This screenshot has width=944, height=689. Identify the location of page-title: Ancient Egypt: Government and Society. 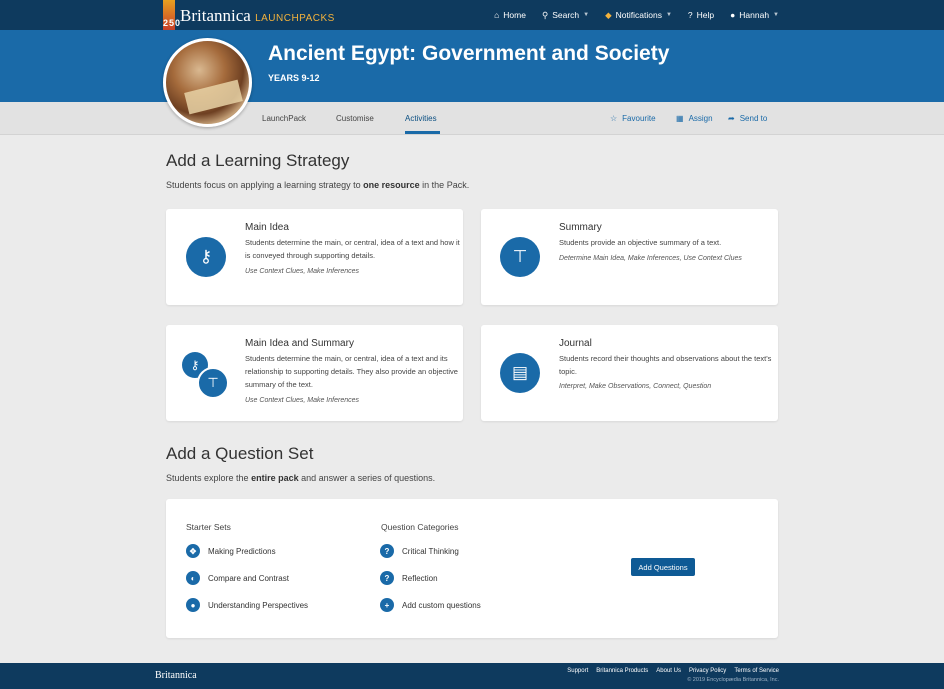
(469, 53).